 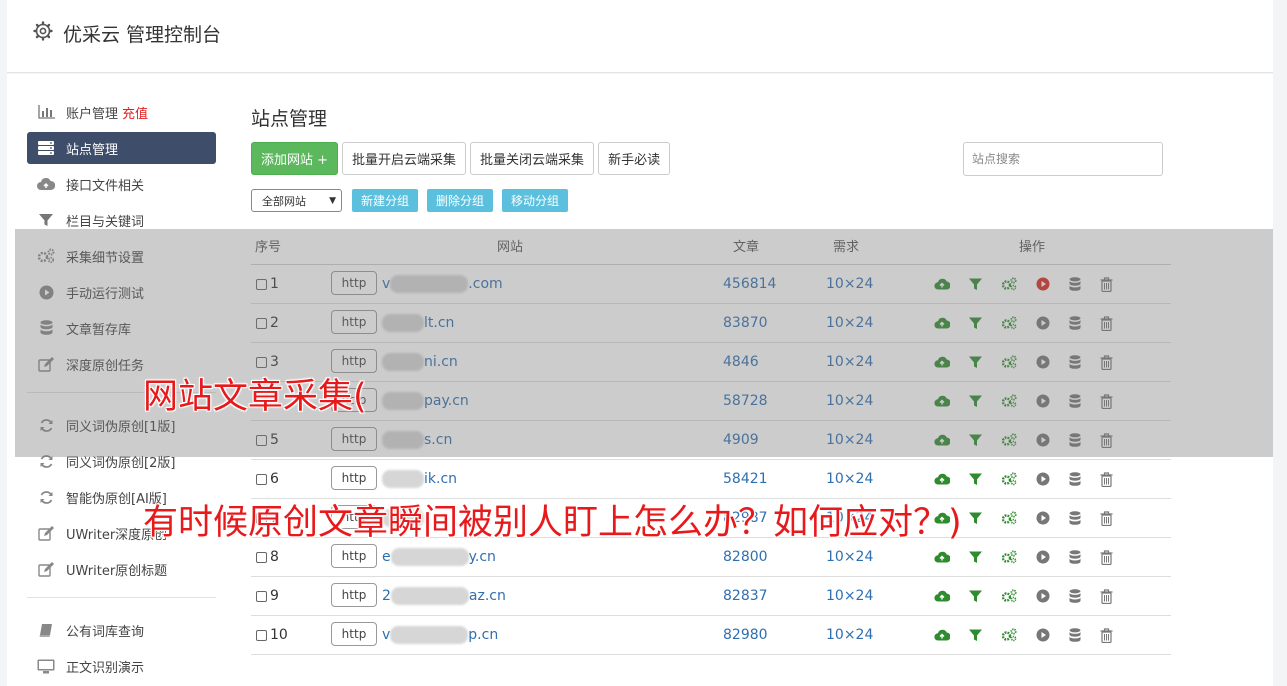 I want to click on app-title: 优采云 管理控制台, so click(x=142, y=35).